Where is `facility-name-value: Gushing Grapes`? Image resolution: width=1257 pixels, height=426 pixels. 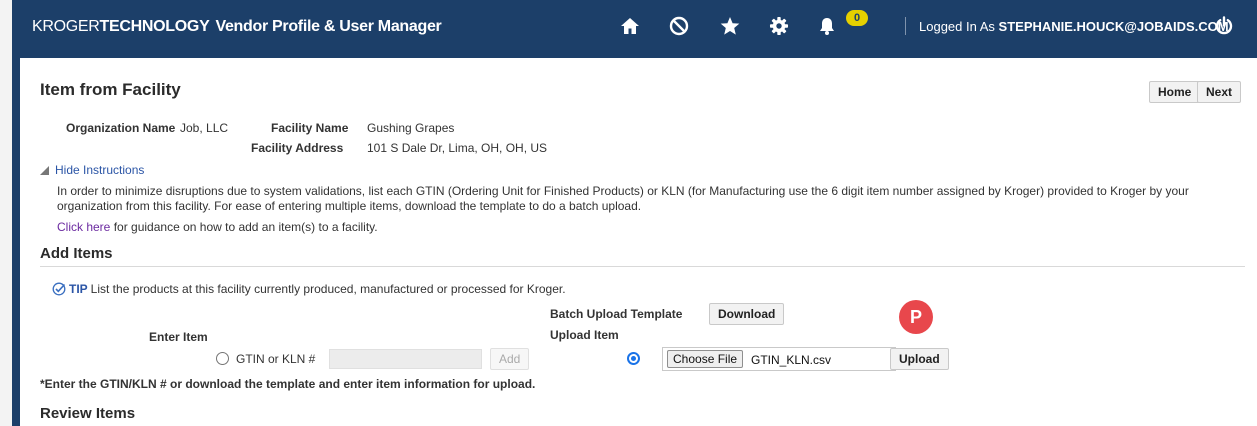 facility-name-value: Gushing Grapes is located at coordinates (411, 128).